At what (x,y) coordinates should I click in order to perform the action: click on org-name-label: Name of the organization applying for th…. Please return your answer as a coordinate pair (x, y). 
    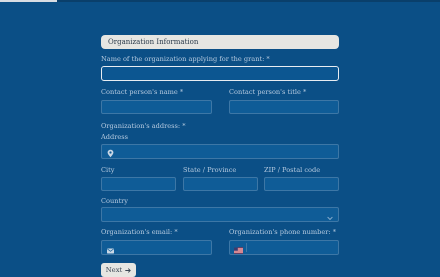
    Looking at the image, I should click on (185, 59).